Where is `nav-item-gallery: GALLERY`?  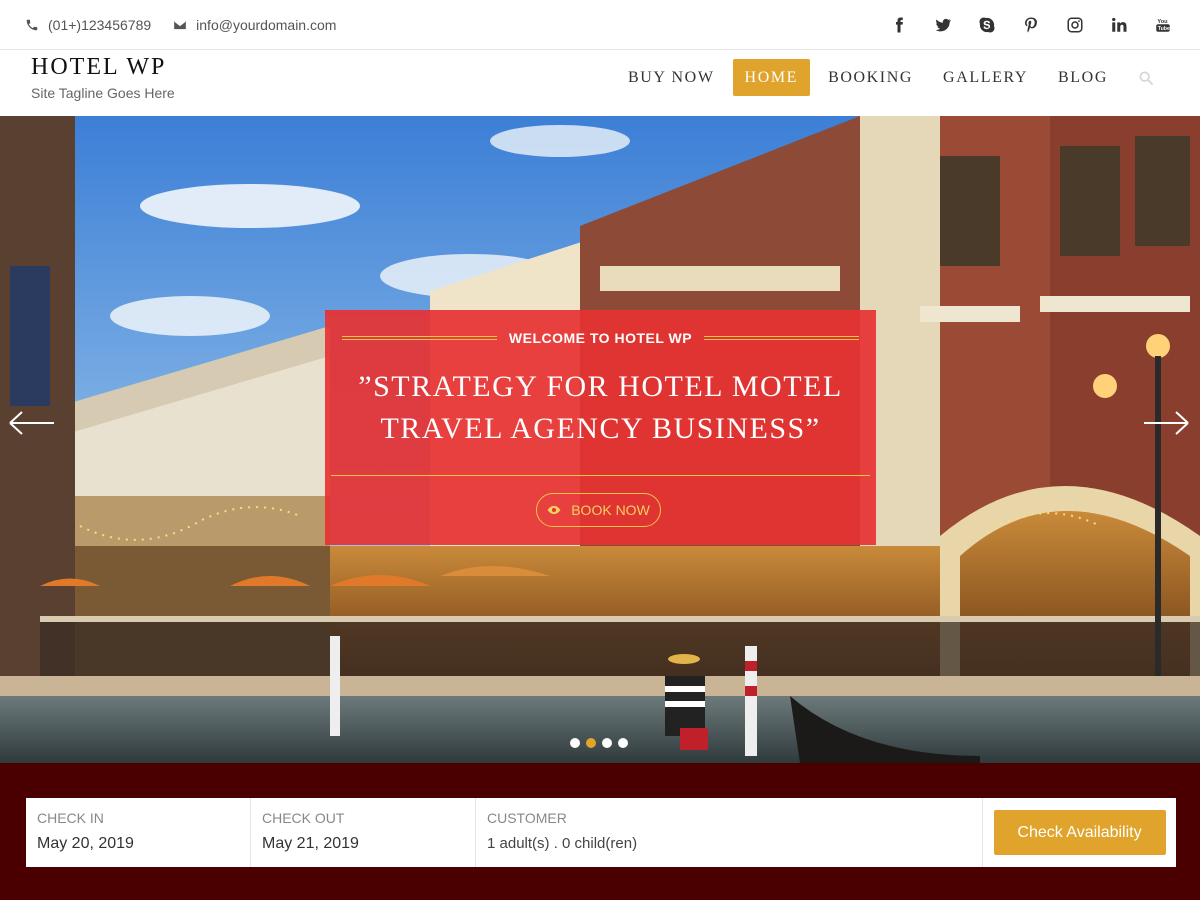
nav-item-gallery: GALLERY is located at coordinates (985, 77).